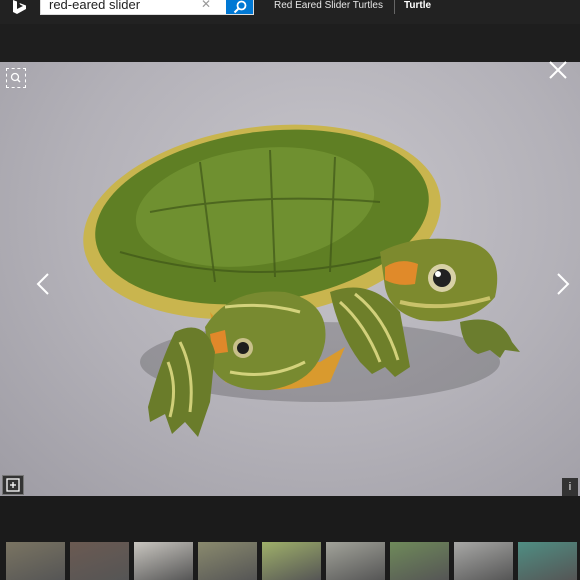 The height and width of the screenshot is (580, 580). Describe the element at coordinates (124, 6) in the screenshot. I see `search-input` at that location.